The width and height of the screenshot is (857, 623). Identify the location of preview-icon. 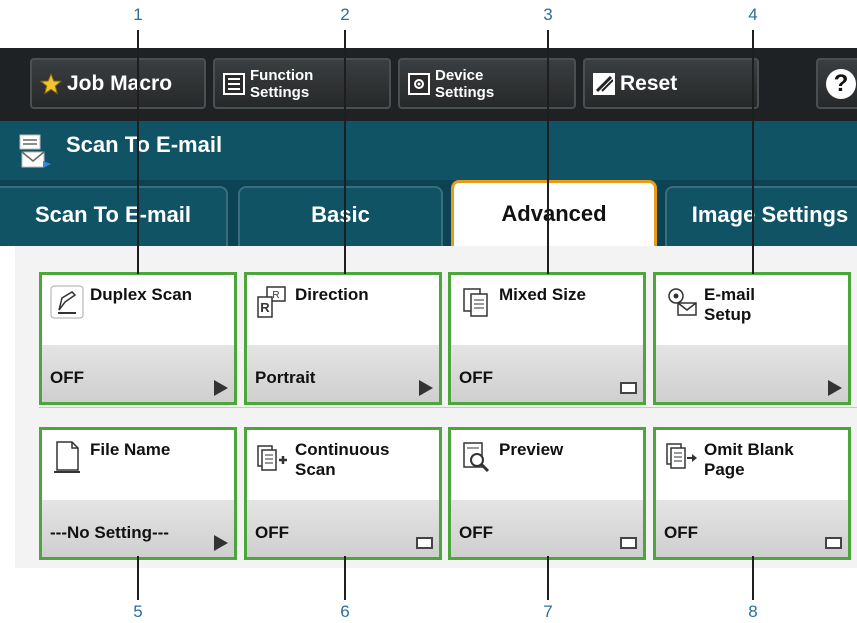
(476, 457).